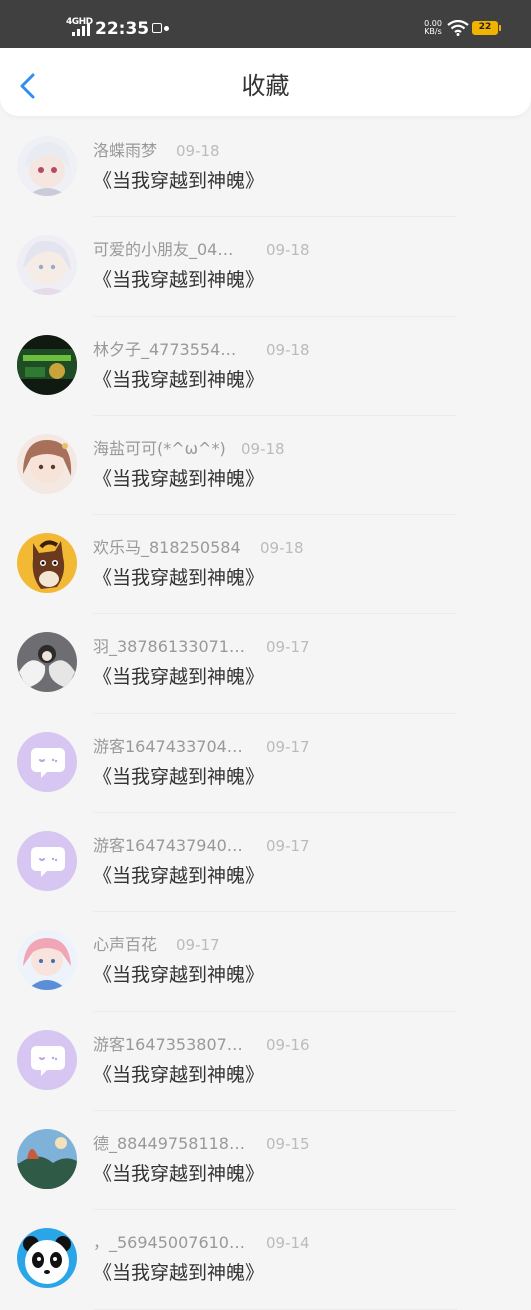 The width and height of the screenshot is (531, 1310). I want to click on signal-icon, so click(81, 30).